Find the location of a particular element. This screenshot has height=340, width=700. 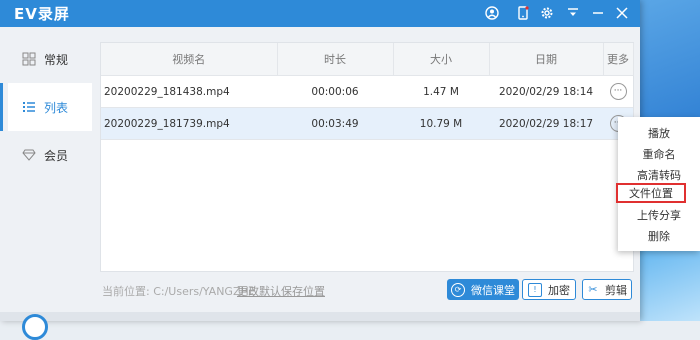

grid-icon is located at coordinates (29, 59).